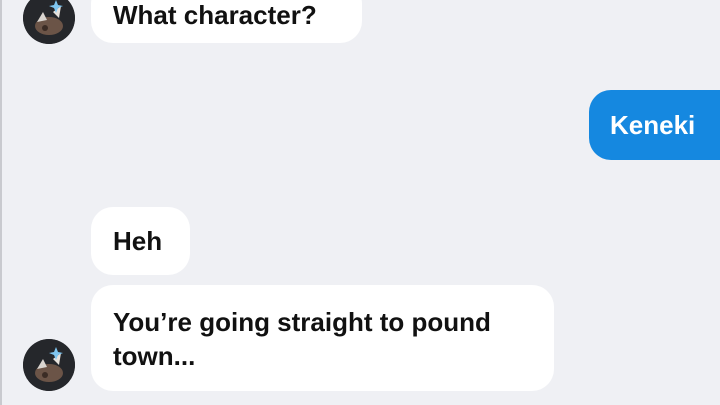 This screenshot has width=720, height=405. I want to click on incoming-message-bubble: What character?, so click(226, 21).